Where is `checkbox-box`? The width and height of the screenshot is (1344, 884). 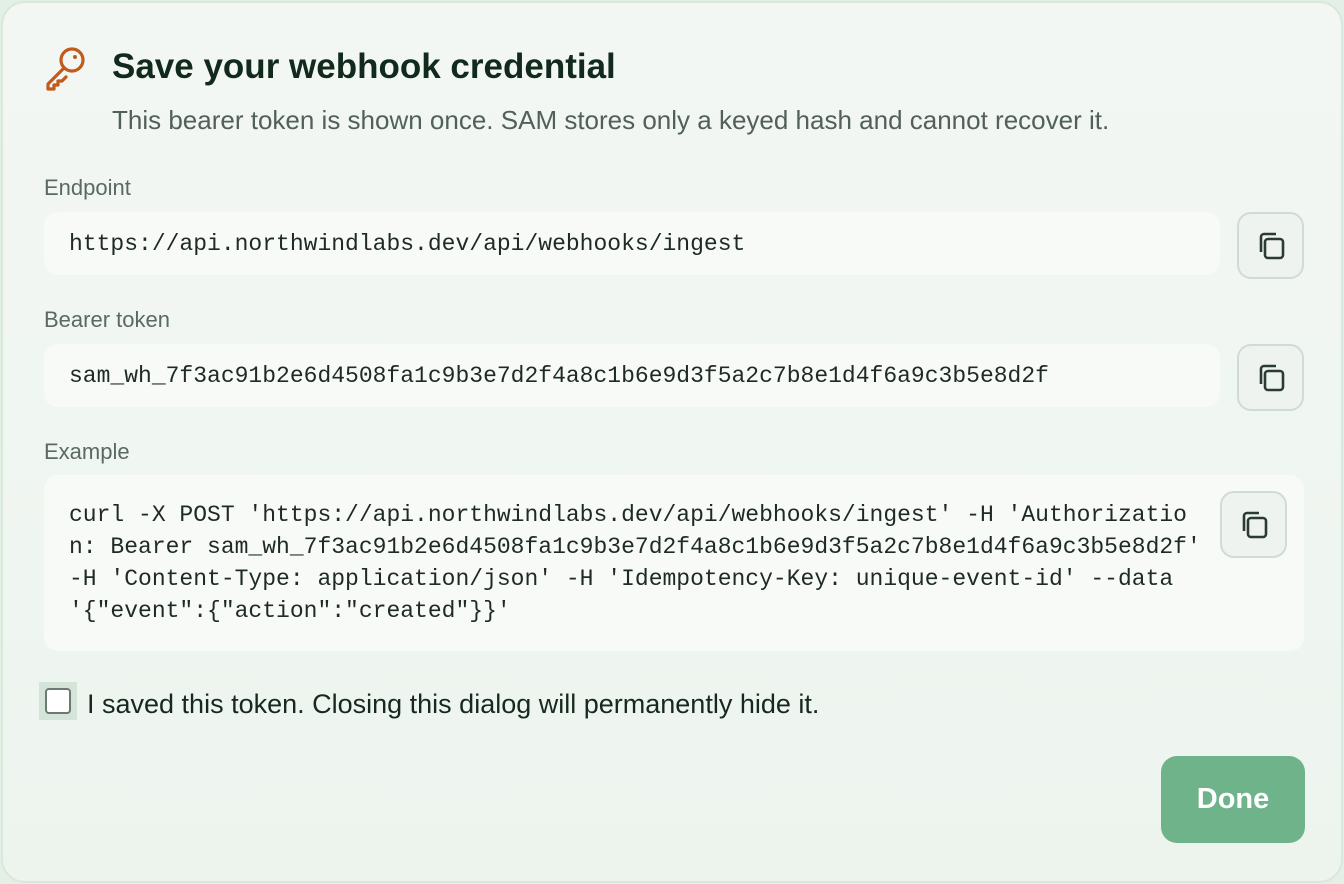 checkbox-box is located at coordinates (58, 701).